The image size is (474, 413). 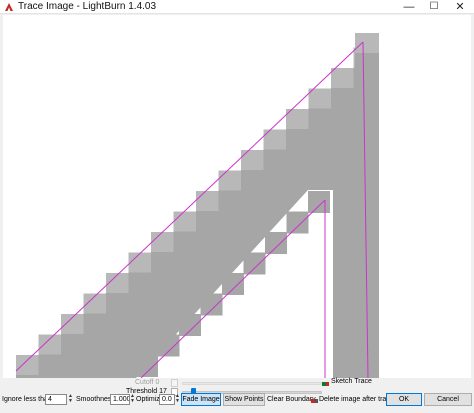 I want to click on clear-boundary-button: Clear Boundary, so click(x=291, y=400).